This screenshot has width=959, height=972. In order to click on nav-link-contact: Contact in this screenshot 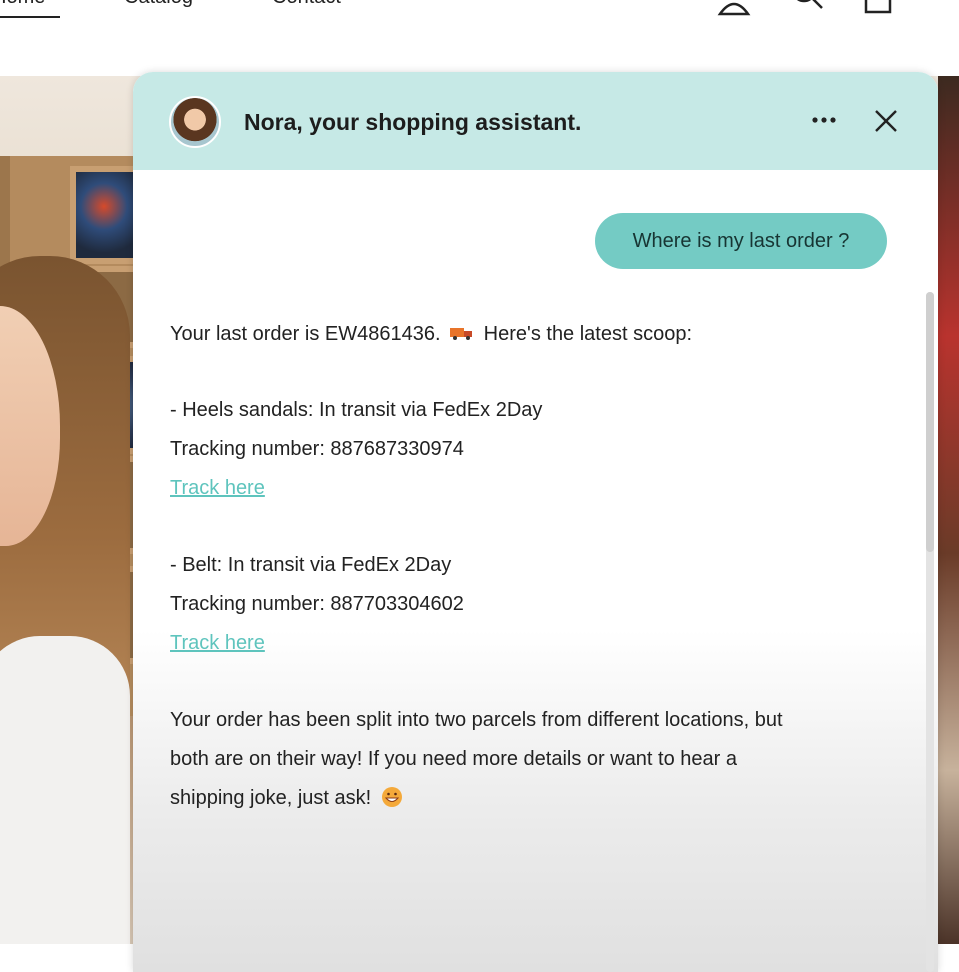, I will do `click(306, 4)`.